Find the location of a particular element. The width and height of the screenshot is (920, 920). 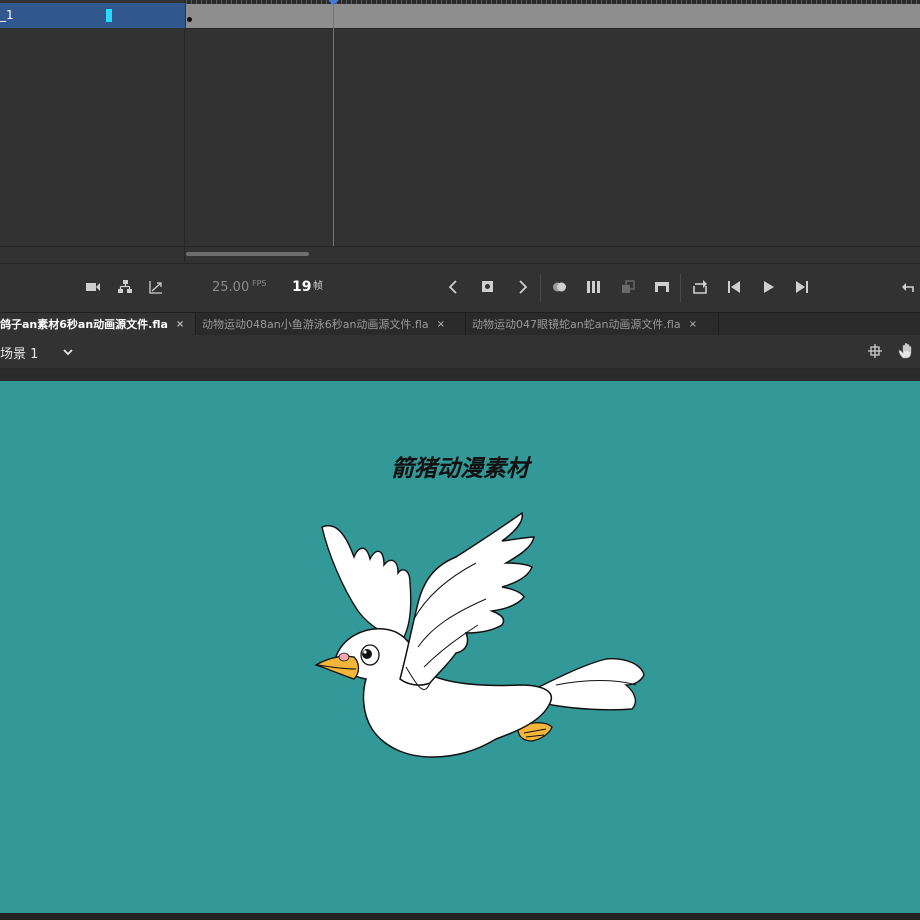

camera-icon is located at coordinates (93, 287).